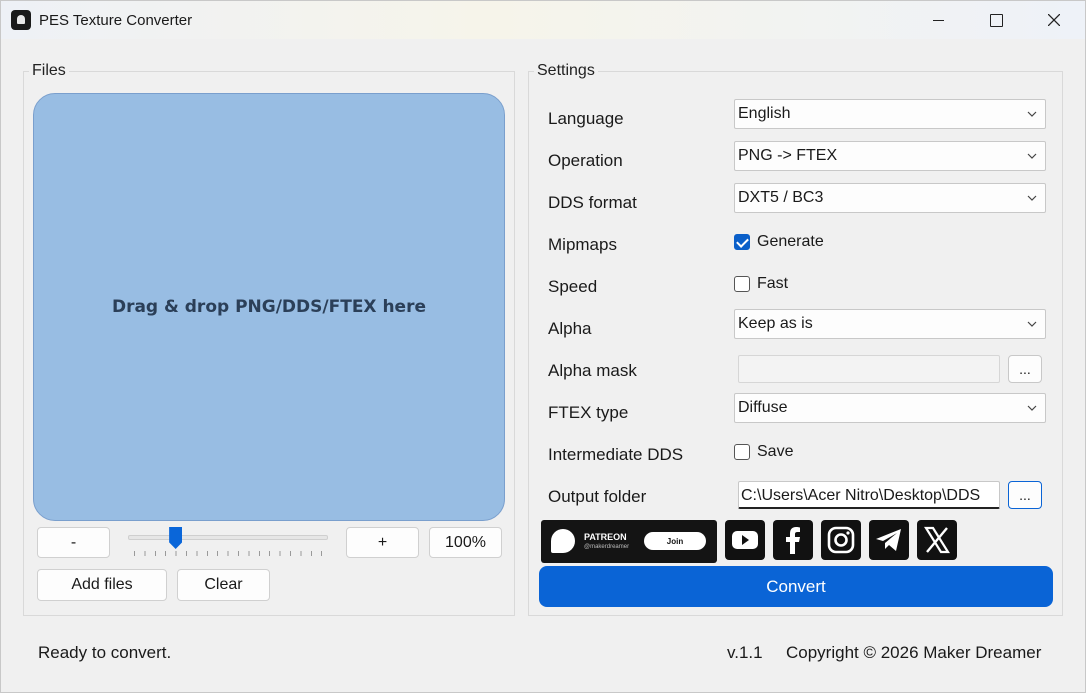 The height and width of the screenshot is (693, 1086). I want to click on zoom-out-button: -, so click(73, 542).